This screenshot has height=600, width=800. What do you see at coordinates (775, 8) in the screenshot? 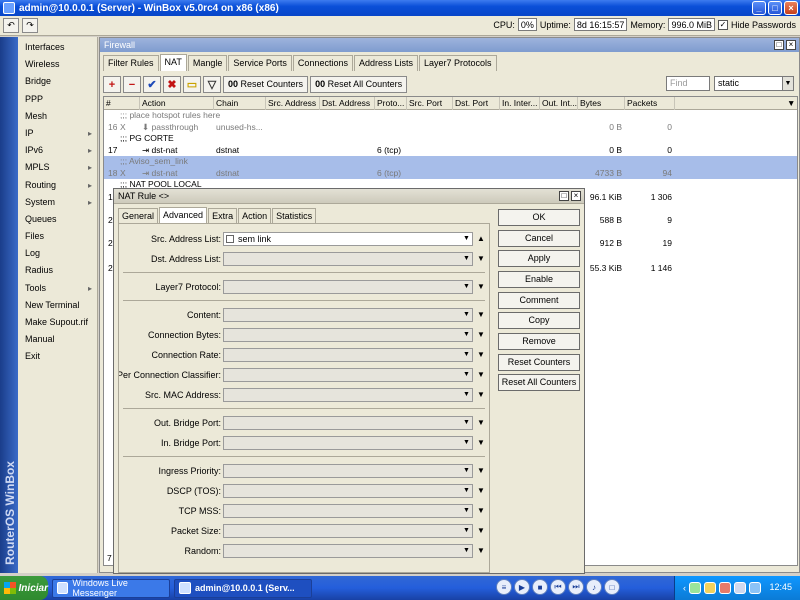
I see `maximize-button: □` at bounding box center [775, 8].